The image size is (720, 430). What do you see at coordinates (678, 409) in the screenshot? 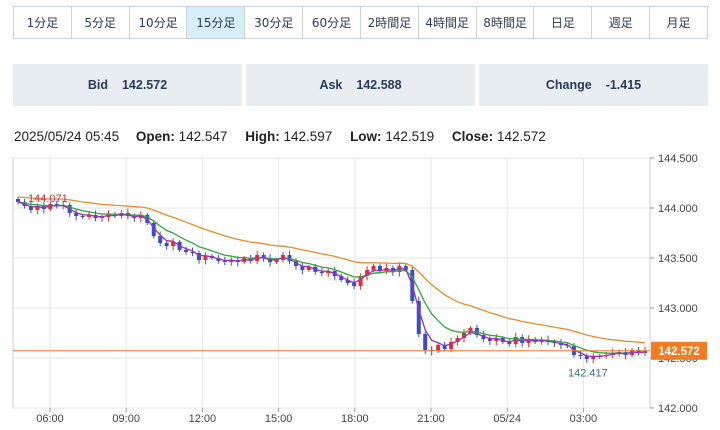
I see `y-tick-label: 142.000` at bounding box center [678, 409].